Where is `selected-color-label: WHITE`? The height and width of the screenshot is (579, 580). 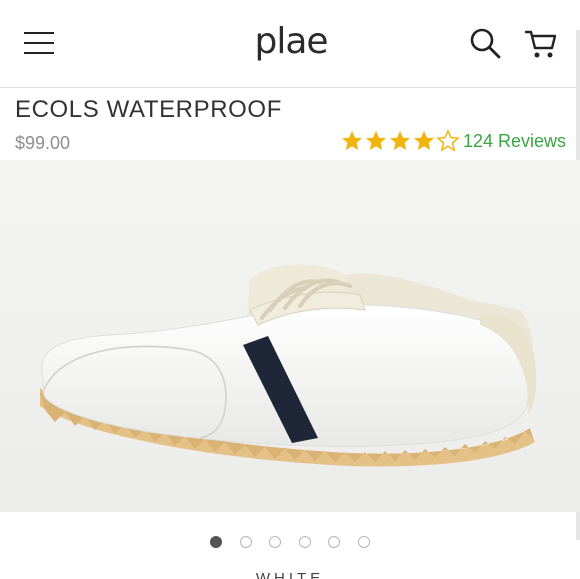 selected-color-label: WHITE is located at coordinates (290, 574).